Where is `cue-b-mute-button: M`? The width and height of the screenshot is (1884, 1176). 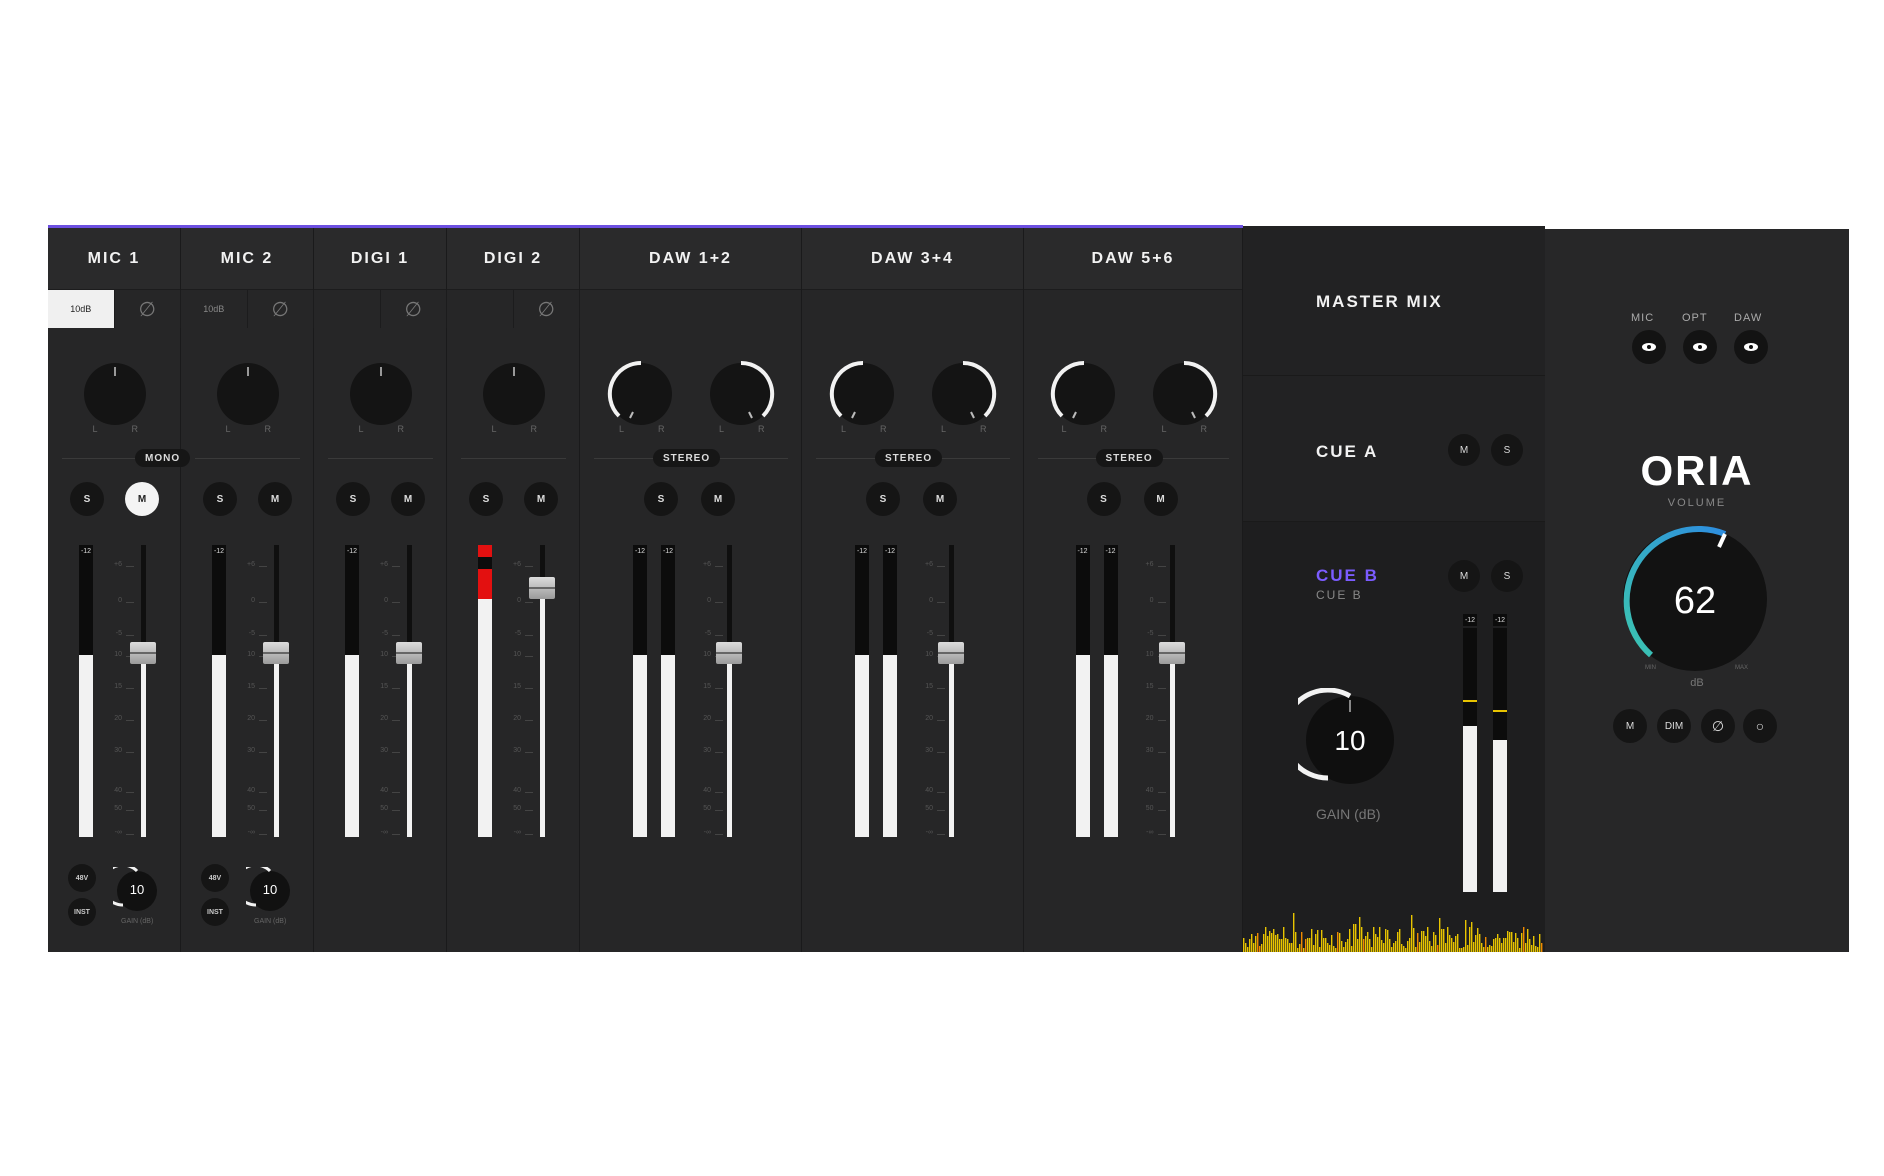
cue-b-mute-button: M is located at coordinates (1464, 576).